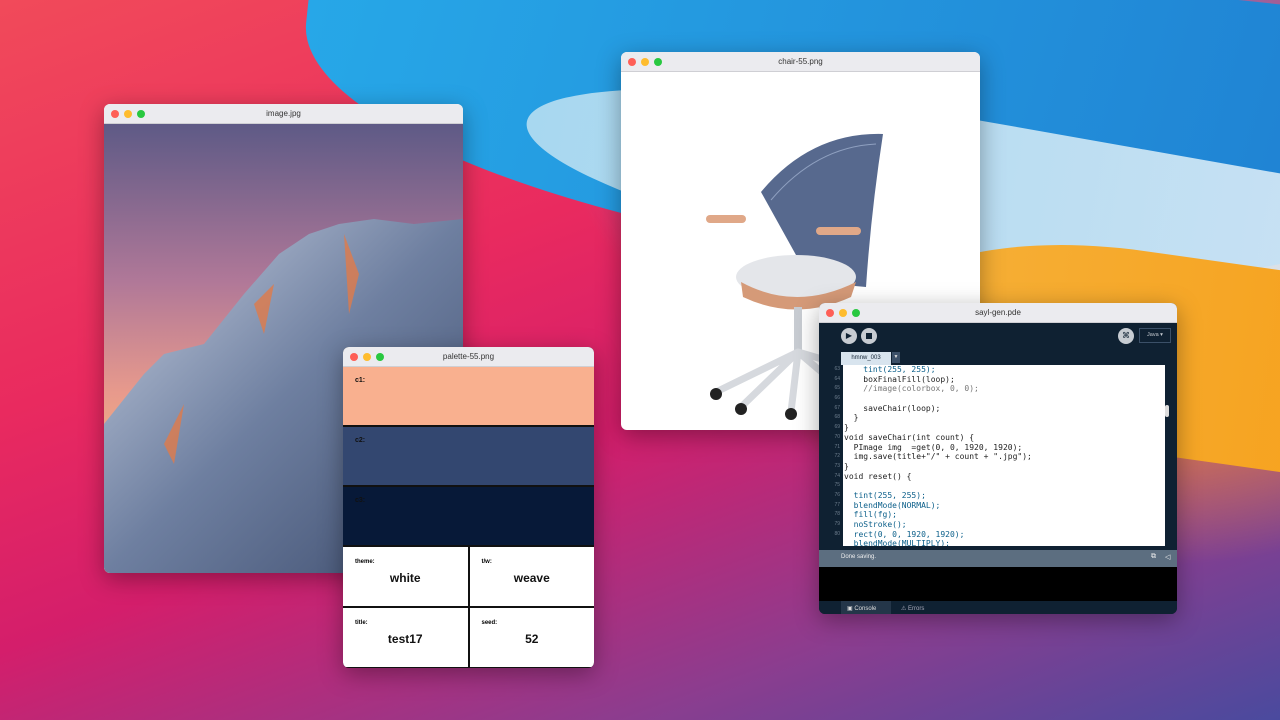 Image resolution: width=1280 pixels, height=720 pixels. I want to click on line-number: 72, so click(837, 456).